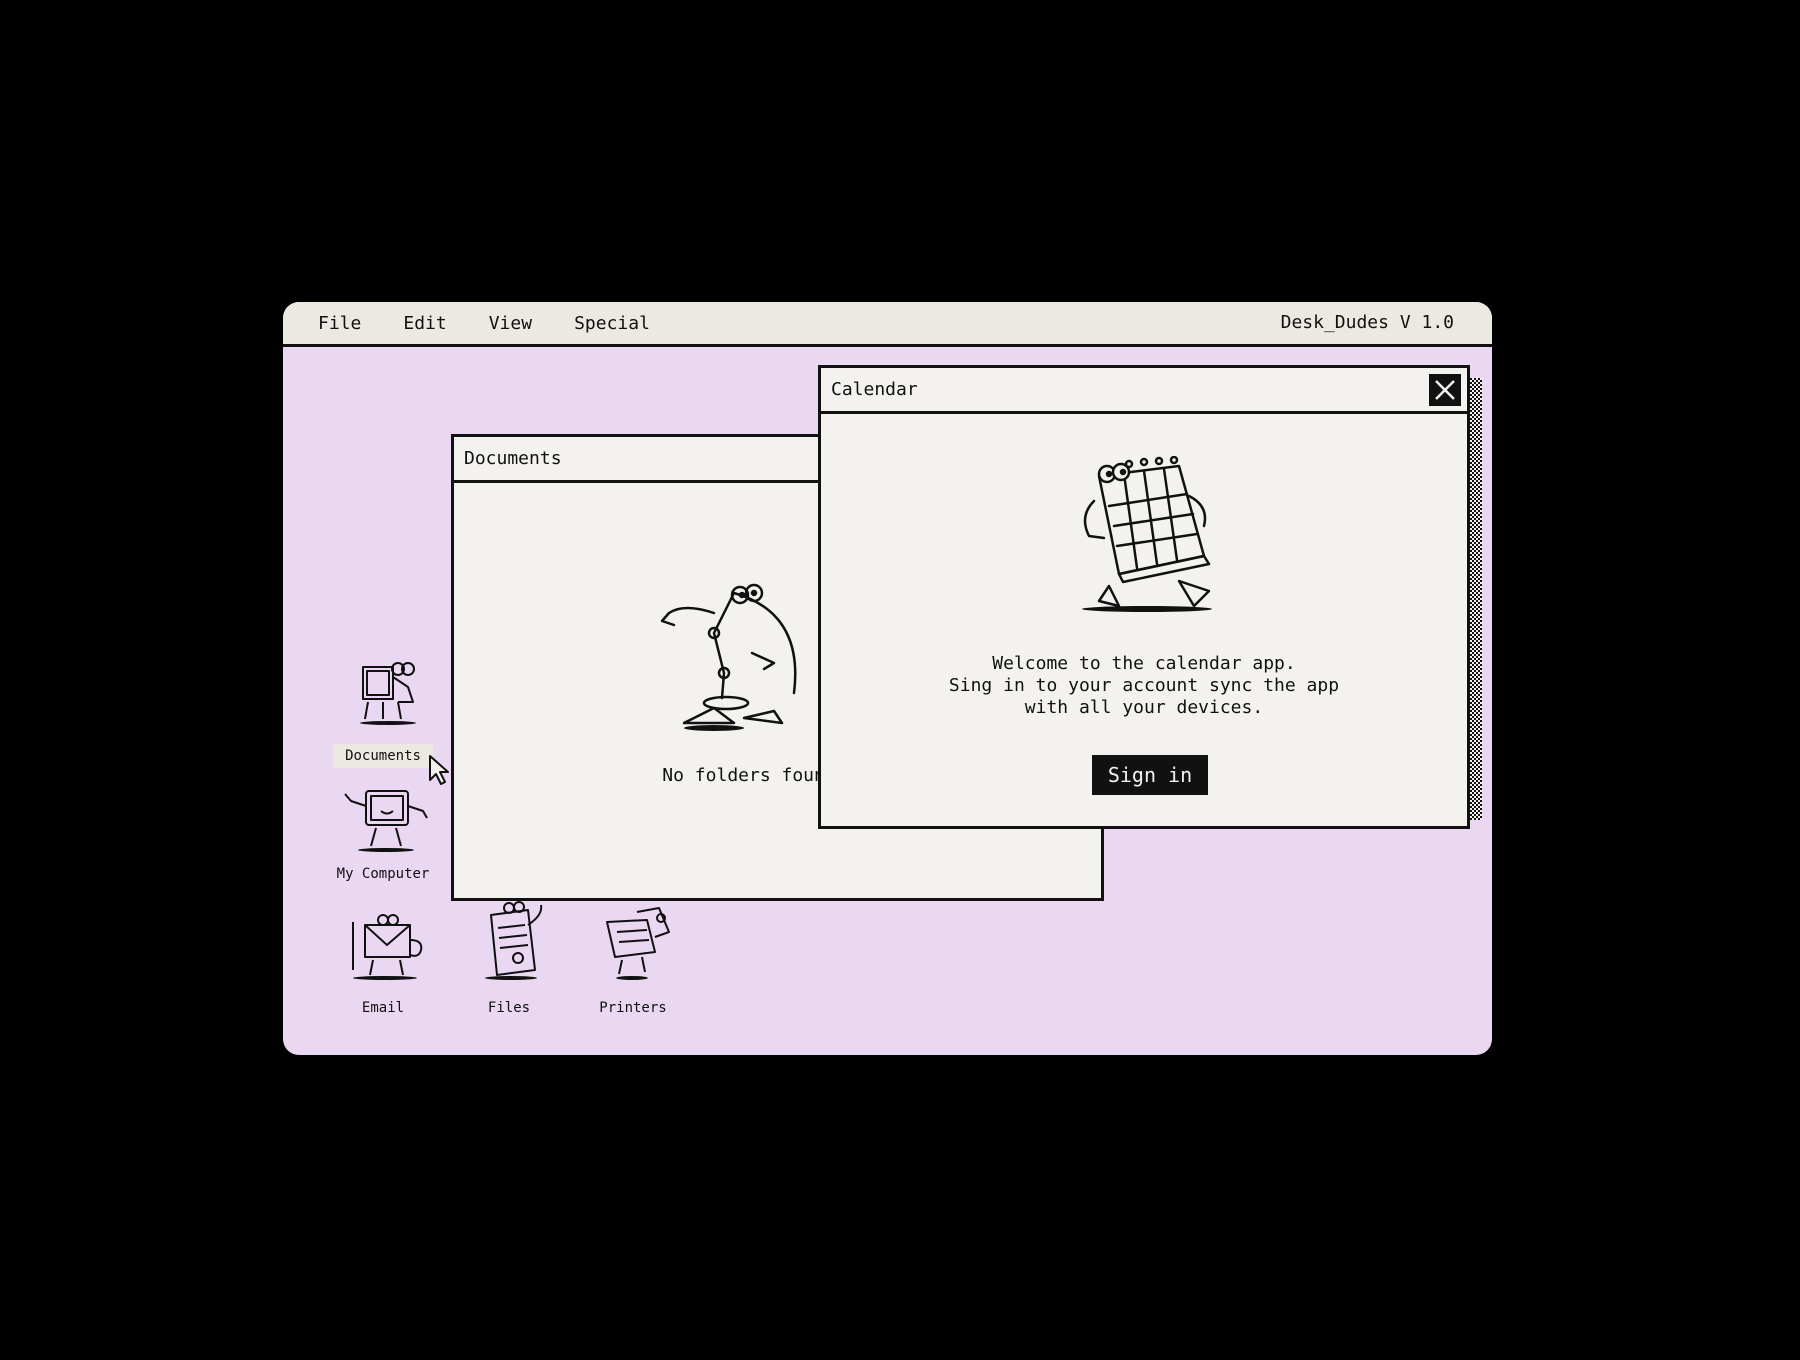 The image size is (1800, 1360). Describe the element at coordinates (1150, 775) in the screenshot. I see `sign-in-button: Sign in` at that location.